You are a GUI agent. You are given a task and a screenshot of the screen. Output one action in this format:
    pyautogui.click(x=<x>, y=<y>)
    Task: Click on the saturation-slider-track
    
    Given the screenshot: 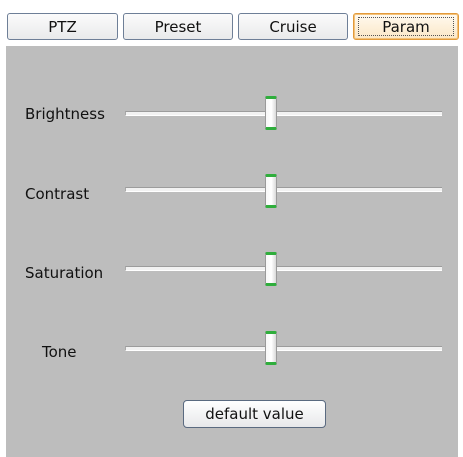 What is the action you would take?
    pyautogui.click(x=283, y=268)
    